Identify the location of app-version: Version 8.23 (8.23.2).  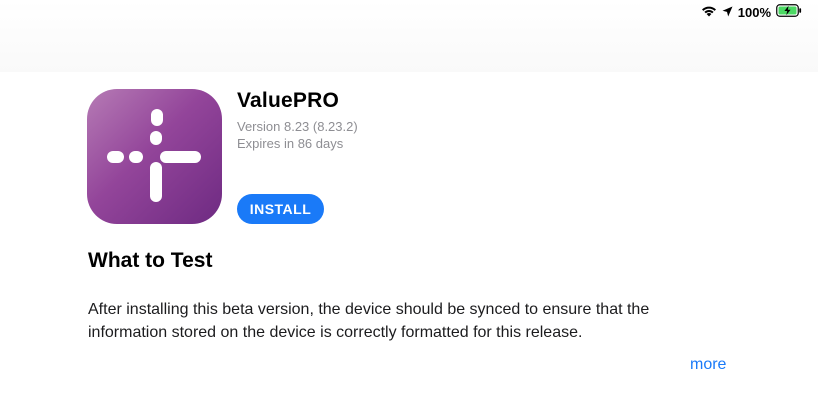
(297, 126).